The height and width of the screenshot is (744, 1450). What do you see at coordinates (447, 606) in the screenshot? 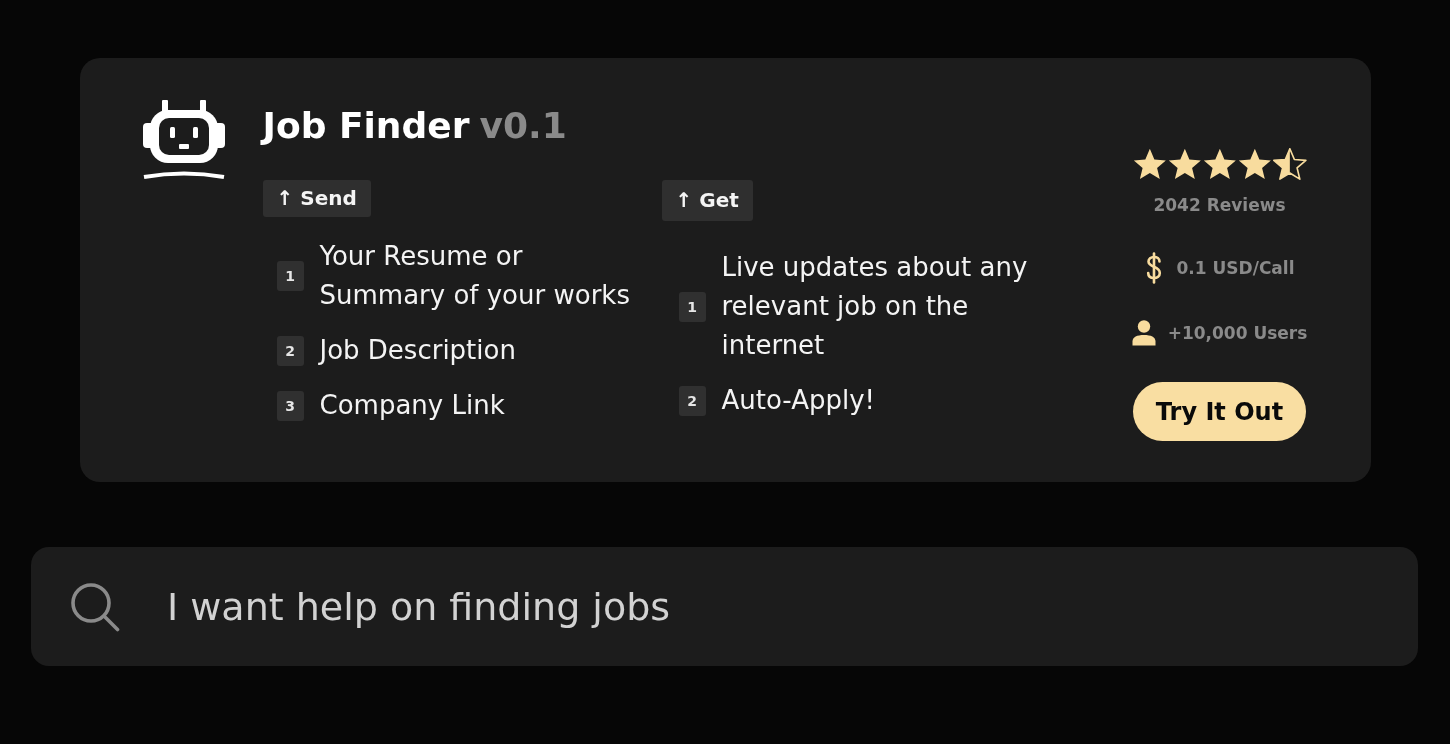
I see `search-input: I want help on finding jobs` at bounding box center [447, 606].